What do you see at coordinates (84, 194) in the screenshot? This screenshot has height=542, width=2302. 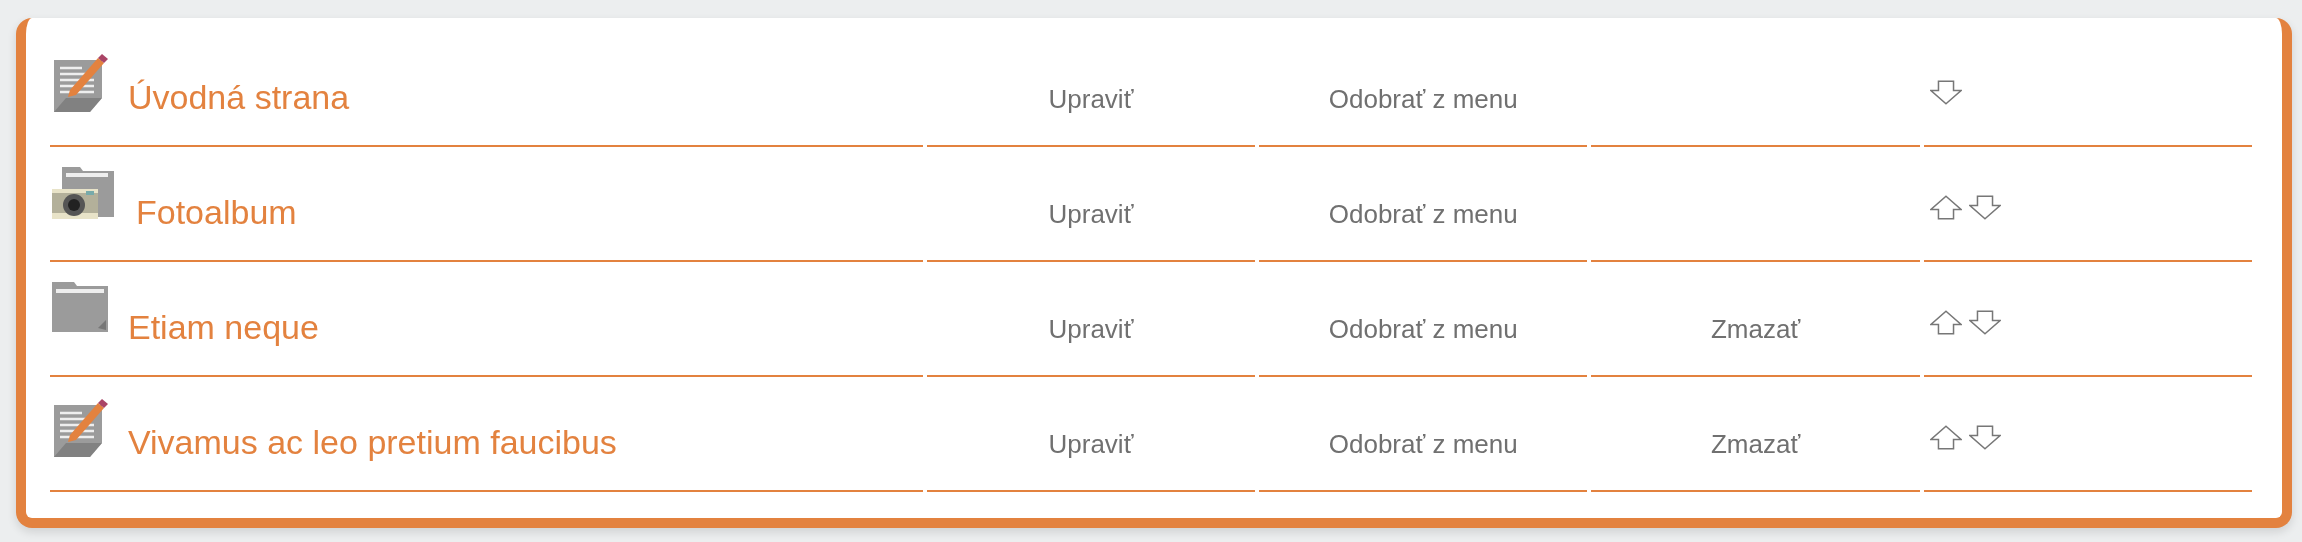 I see `camera-folder-icon` at bounding box center [84, 194].